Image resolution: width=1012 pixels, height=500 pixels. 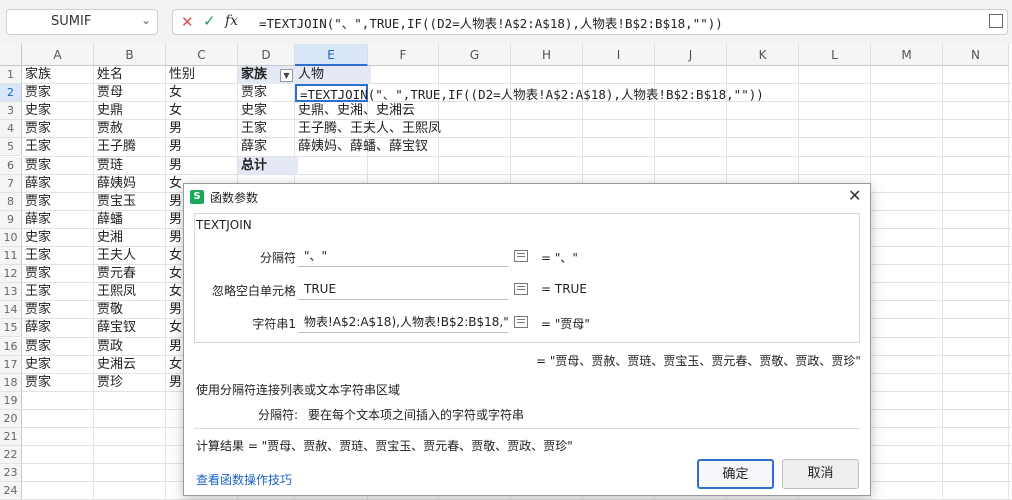 I want to click on row-header-20: 20, so click(x=11, y=418).